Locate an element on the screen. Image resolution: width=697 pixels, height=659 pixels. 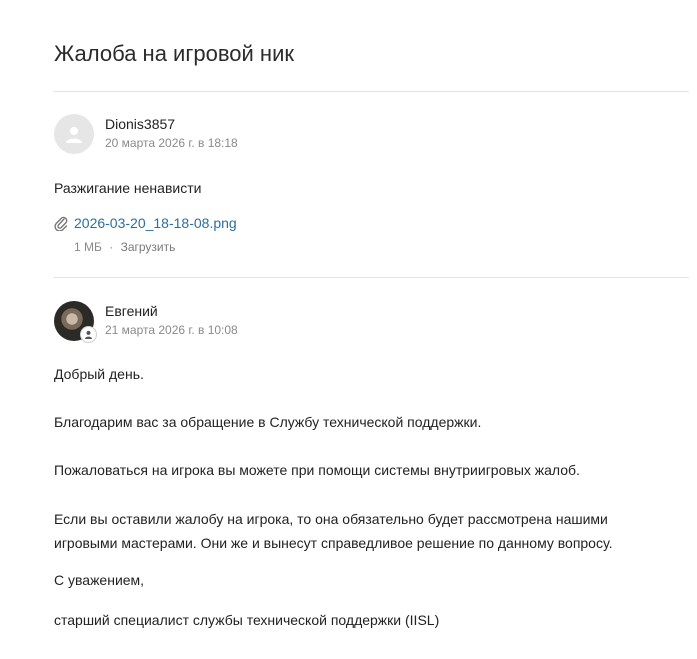
user-badge-icon is located at coordinates (88, 334).